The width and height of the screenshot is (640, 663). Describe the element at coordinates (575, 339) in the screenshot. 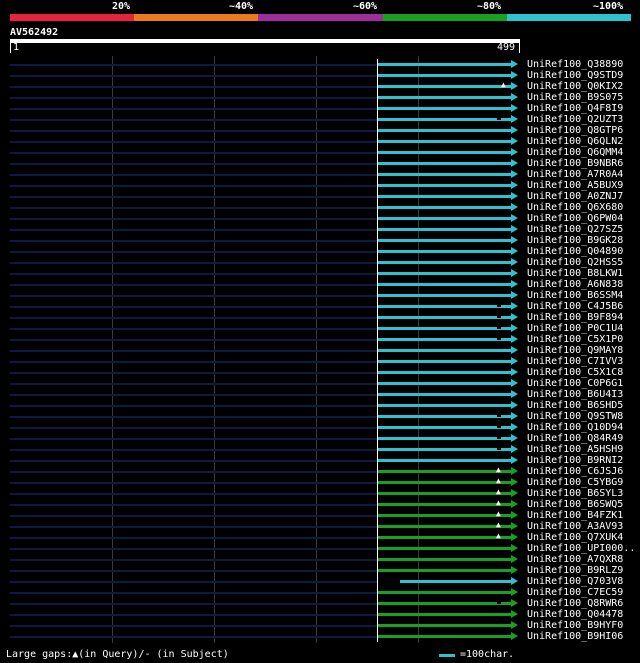

I see `hit-name-link: UniRef100_C5X1P0` at that location.